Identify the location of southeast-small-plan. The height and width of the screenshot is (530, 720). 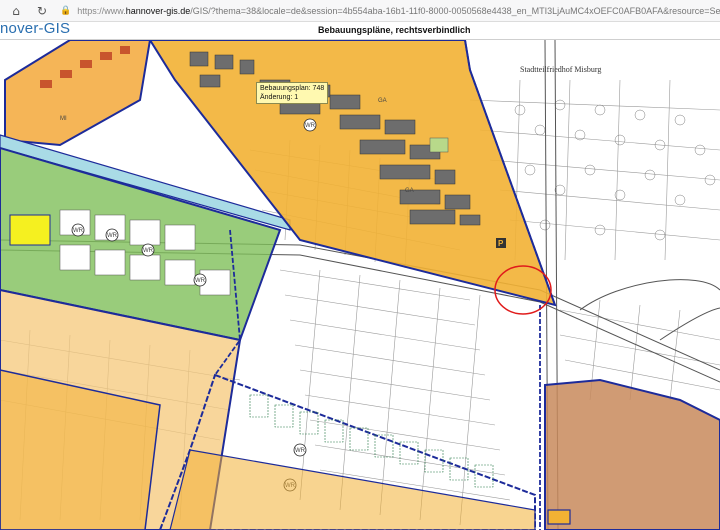
(559, 517).